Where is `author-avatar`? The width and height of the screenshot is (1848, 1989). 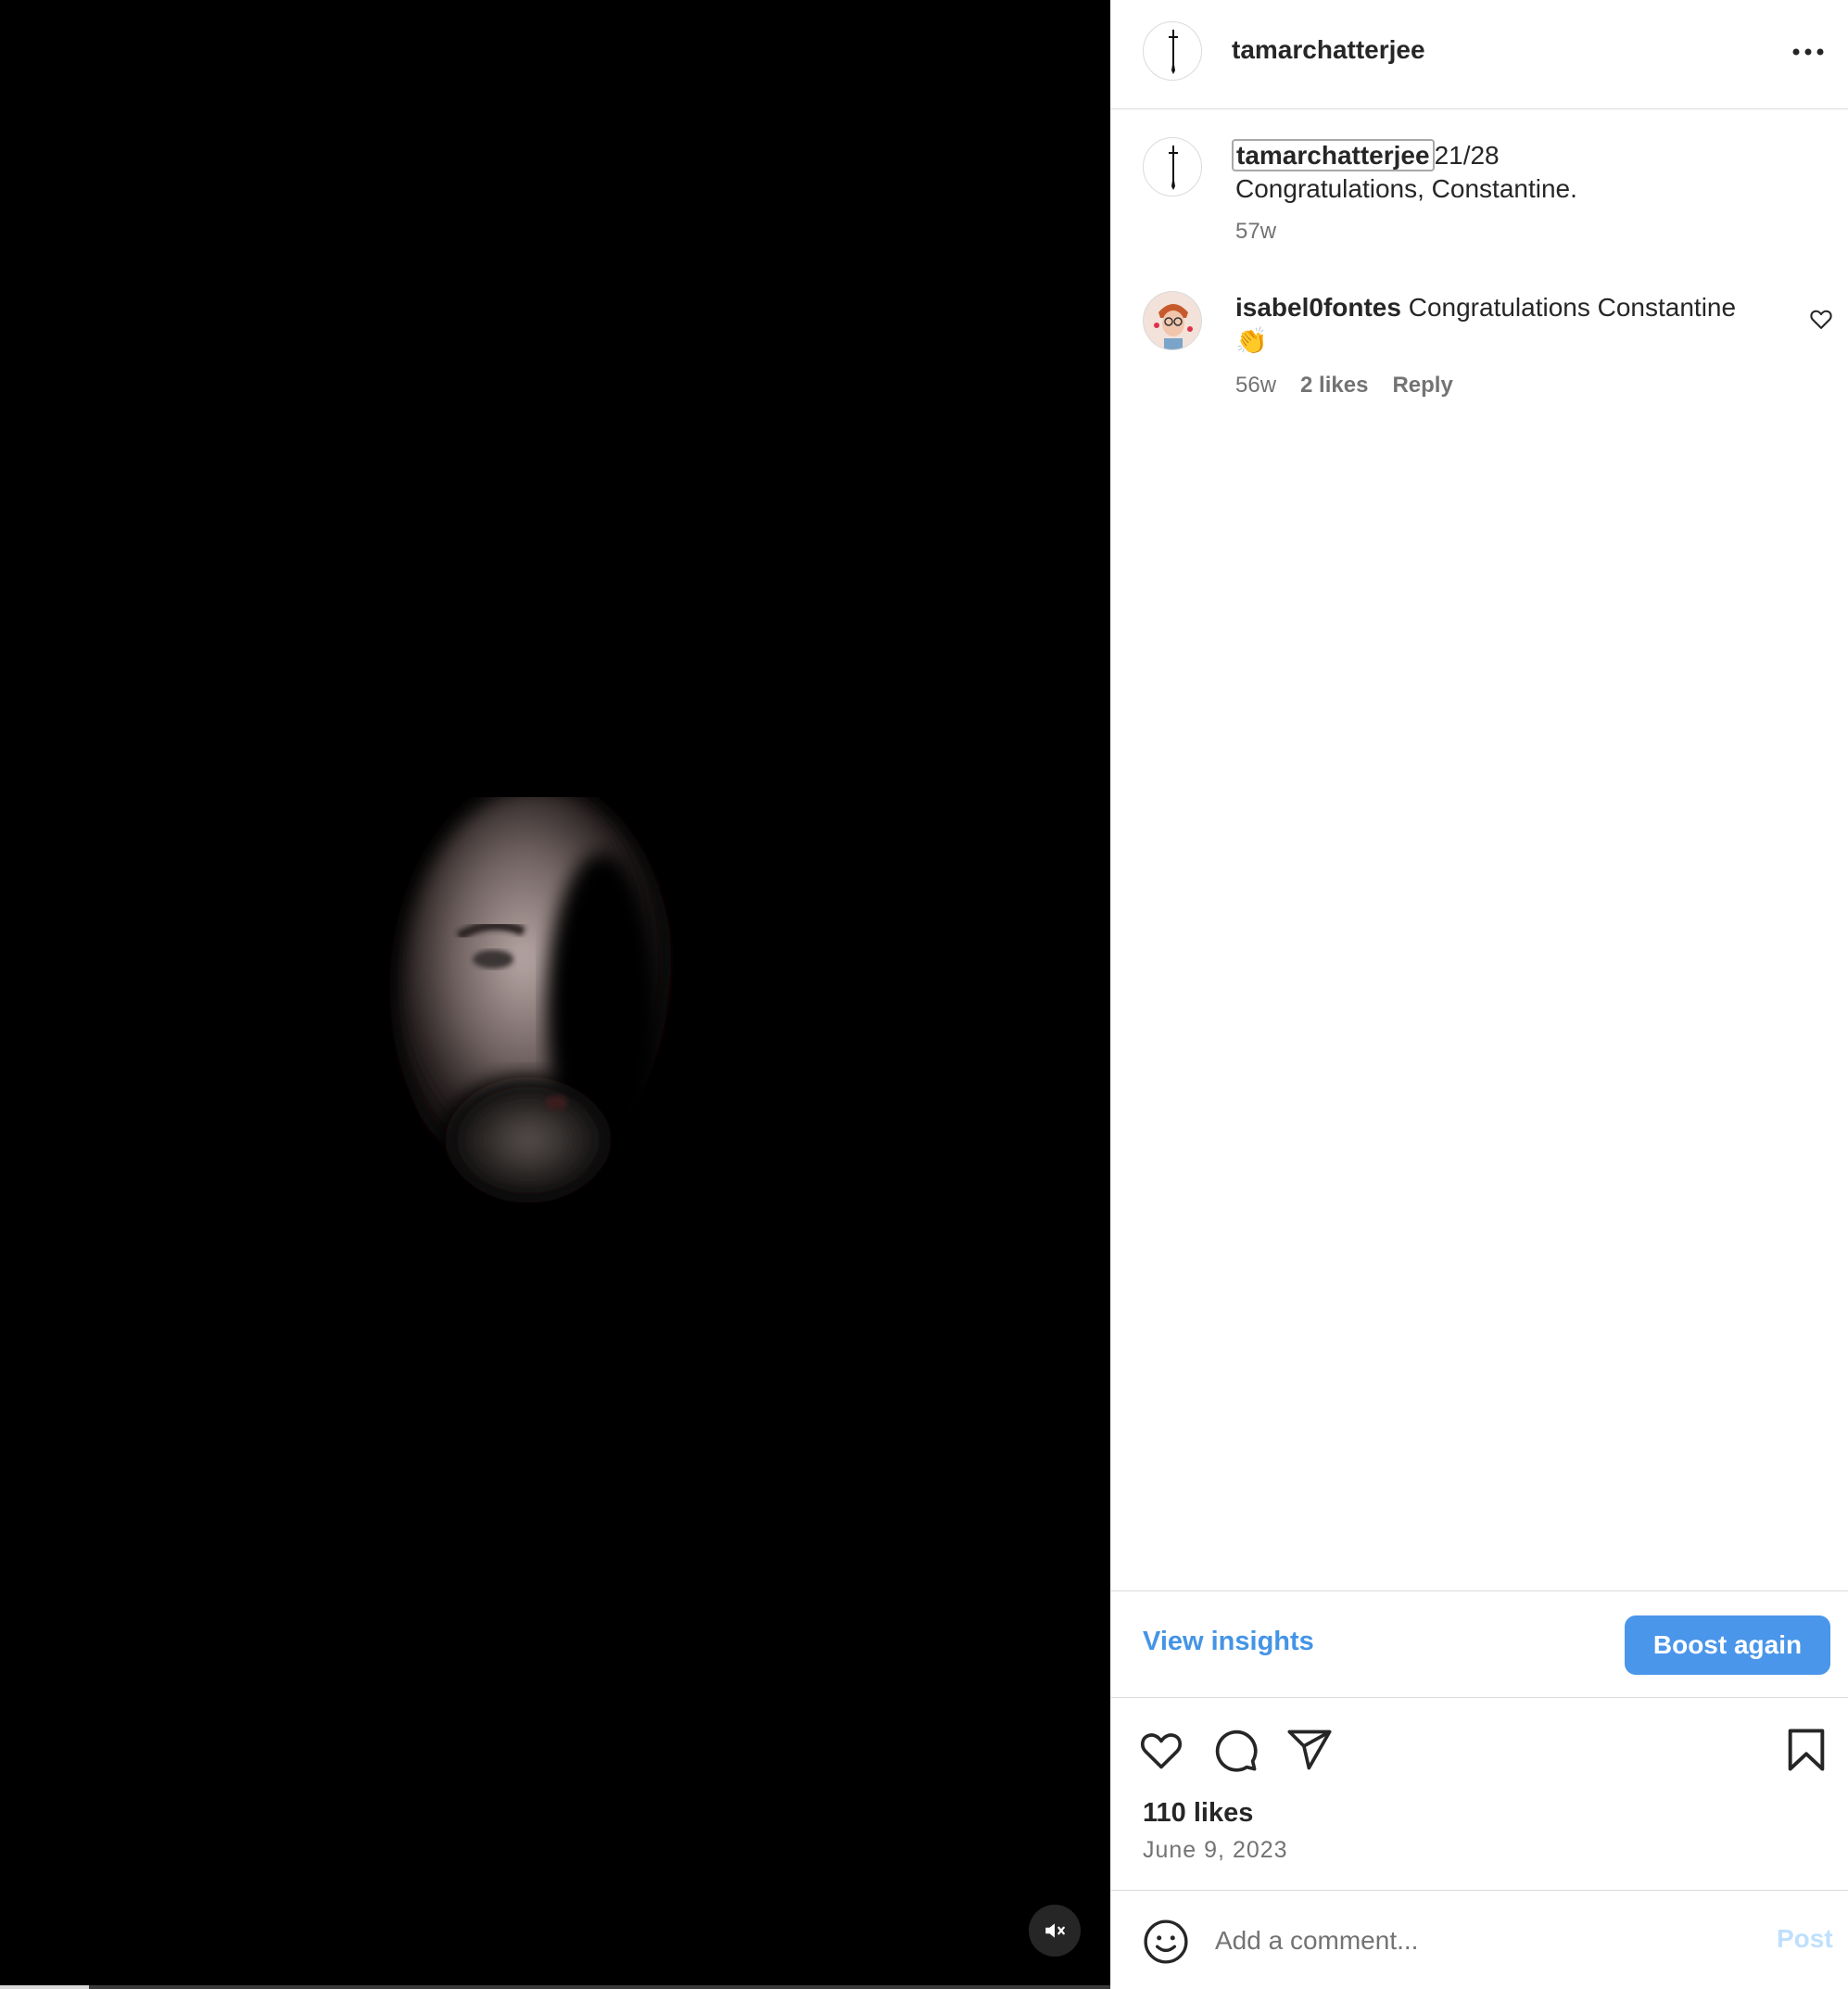
author-avatar is located at coordinates (1172, 51).